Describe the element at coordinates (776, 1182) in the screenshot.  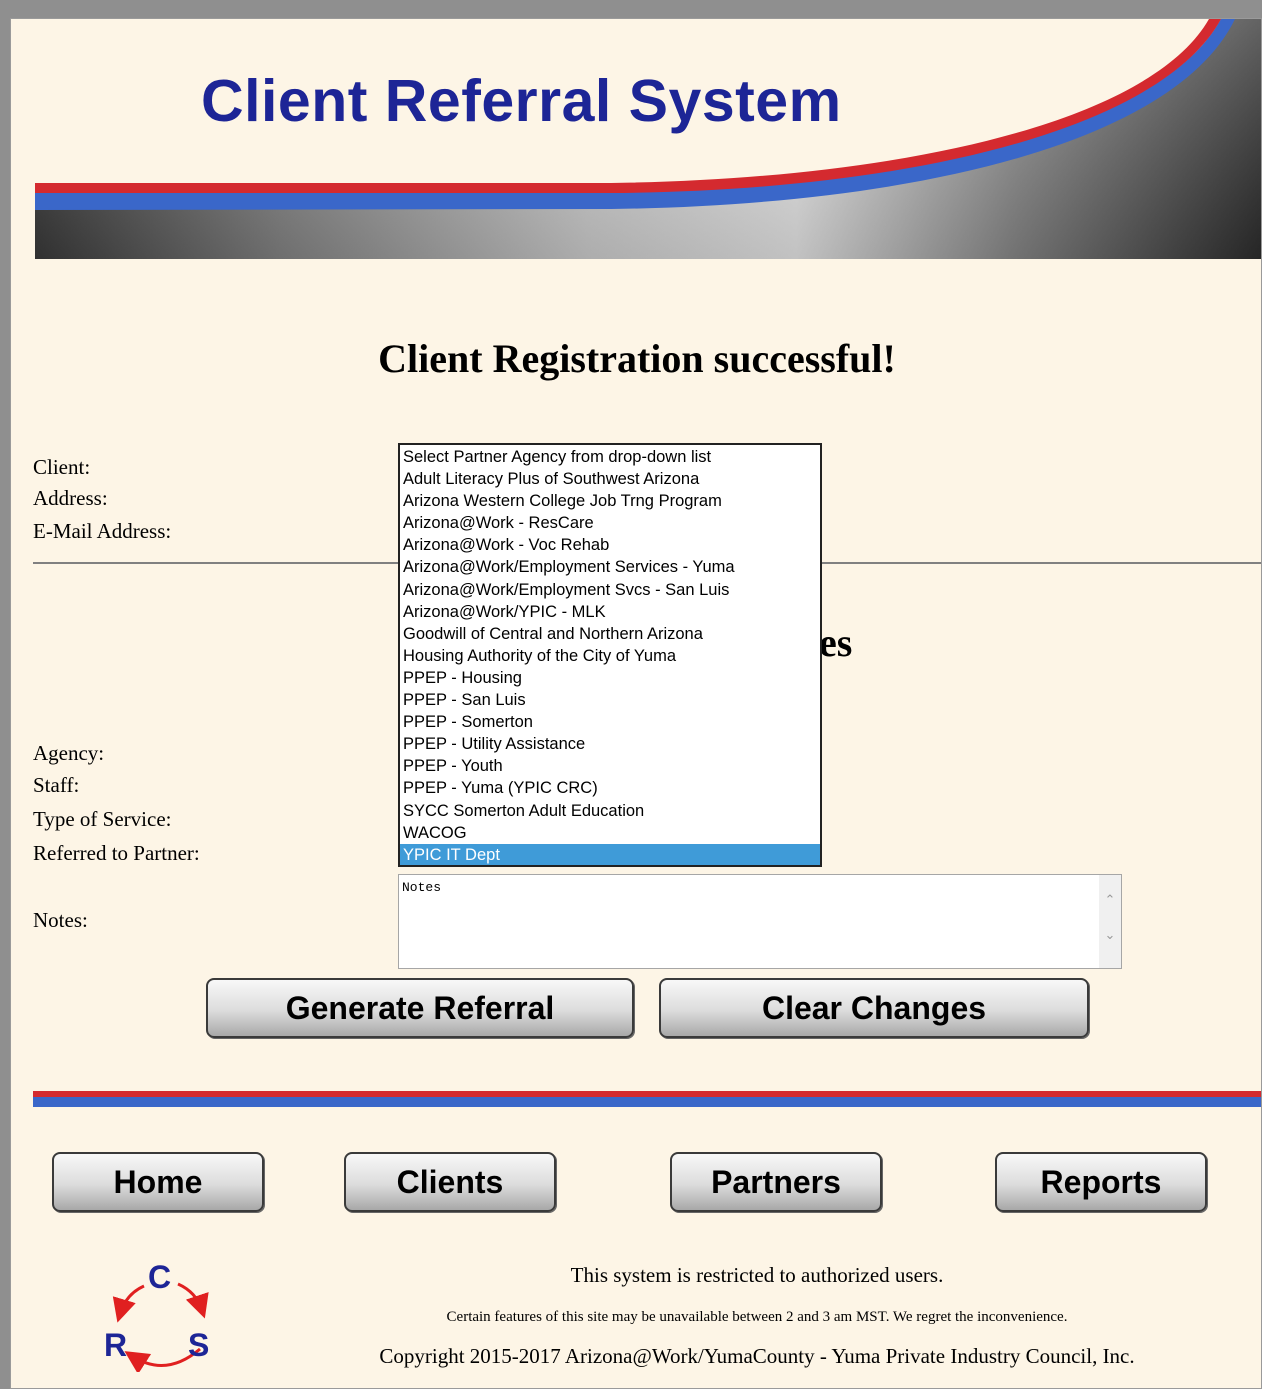
I see `nav-partners-button: Partners` at that location.